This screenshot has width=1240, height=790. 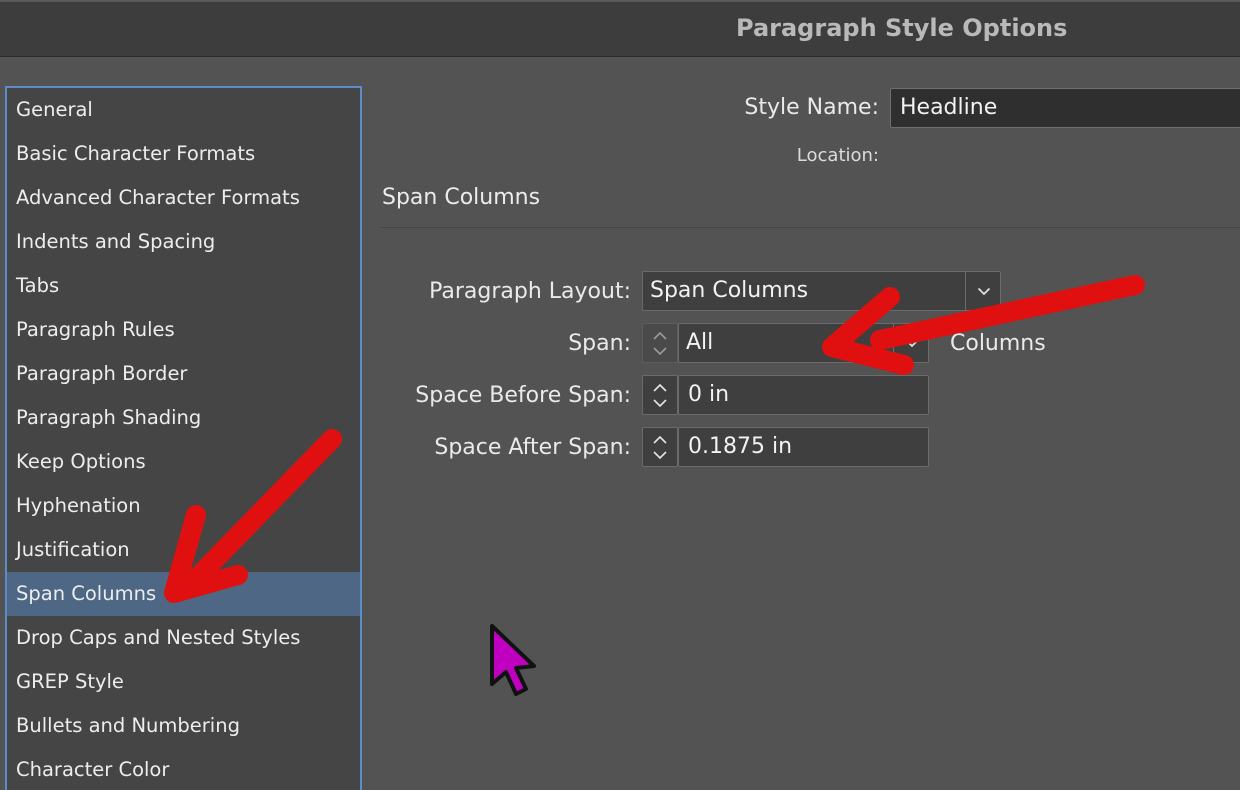 What do you see at coordinates (902, 28) in the screenshot?
I see `window-title: Paragraph Style Options` at bounding box center [902, 28].